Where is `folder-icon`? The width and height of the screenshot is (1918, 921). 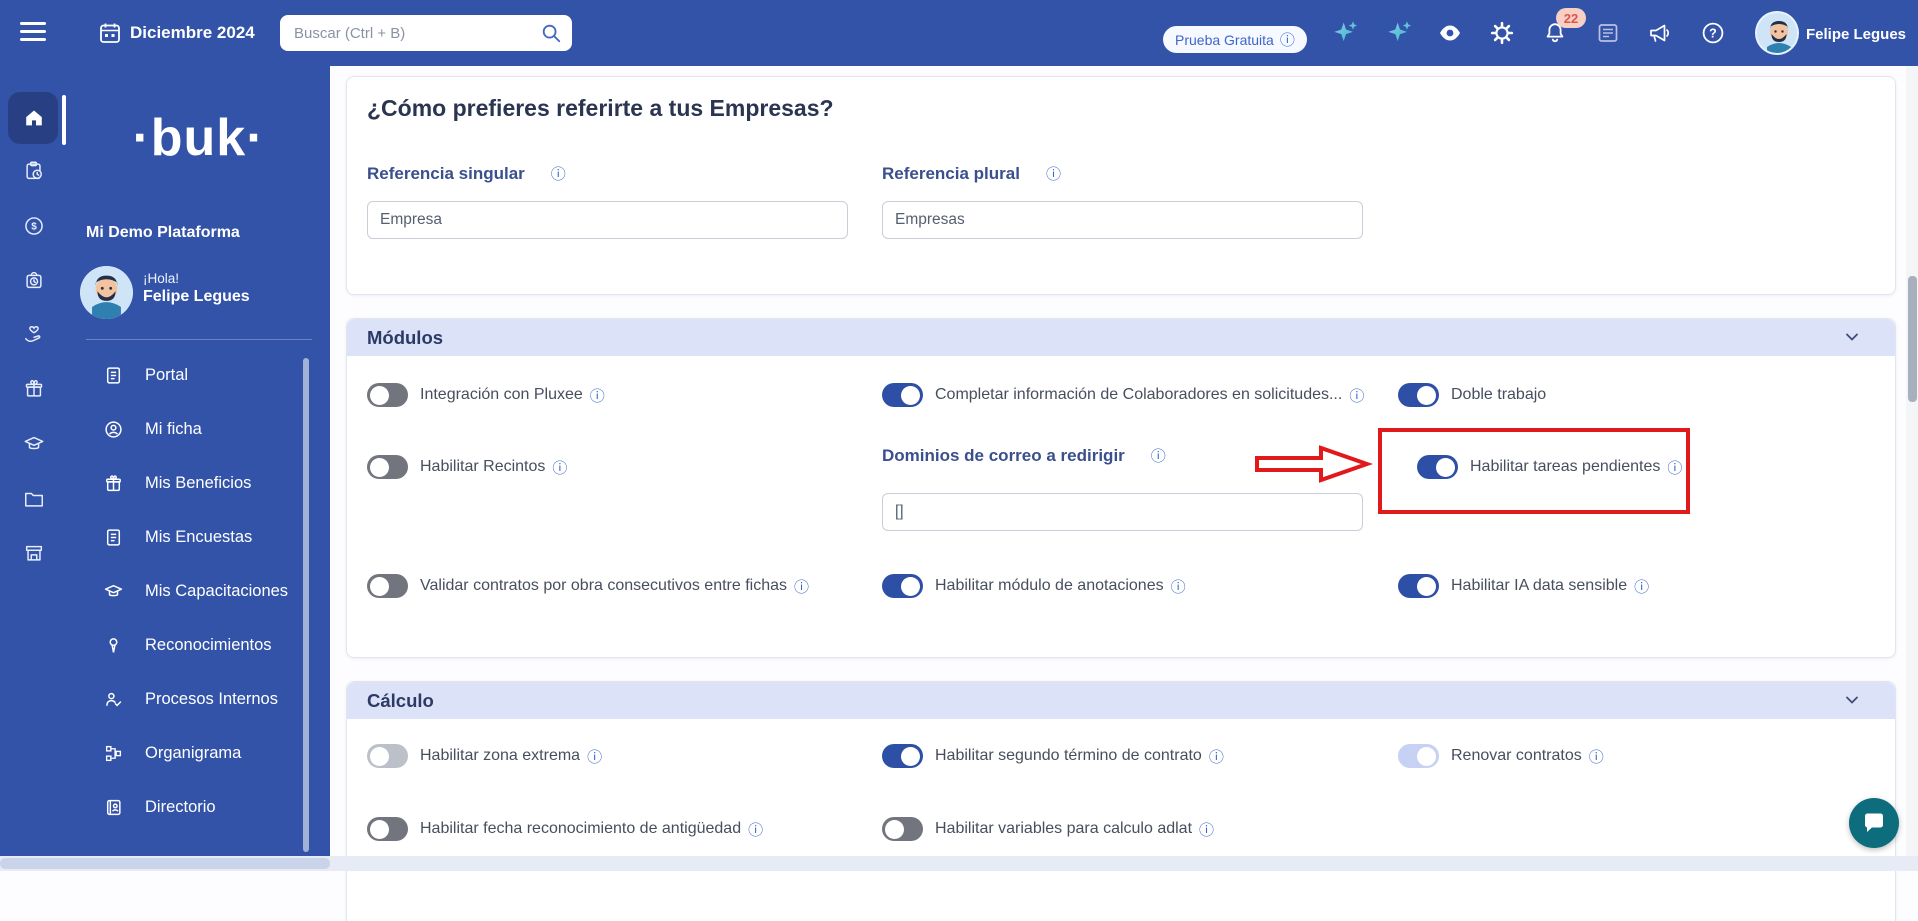
folder-icon is located at coordinates (33, 499).